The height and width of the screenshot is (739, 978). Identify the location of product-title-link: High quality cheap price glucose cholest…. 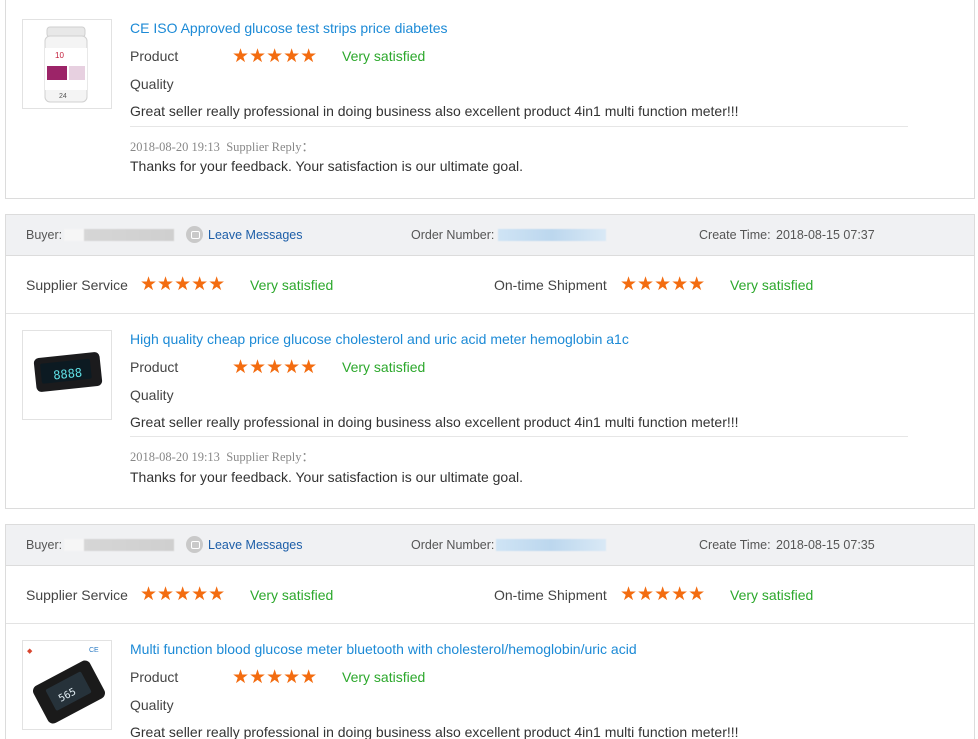
(379, 339).